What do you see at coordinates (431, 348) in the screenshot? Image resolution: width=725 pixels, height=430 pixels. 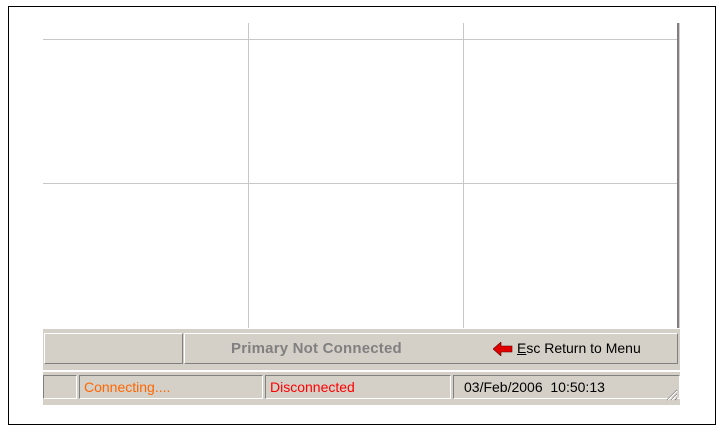 I see `toolbar-panel-main: Primary Not Connected Esc Return to Menu` at bounding box center [431, 348].